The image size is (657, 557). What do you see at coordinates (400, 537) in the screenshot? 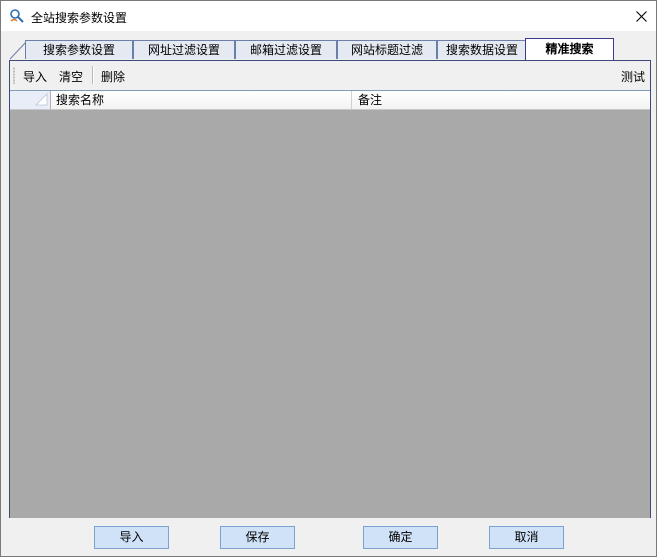
I see `ok-button: 确定` at bounding box center [400, 537].